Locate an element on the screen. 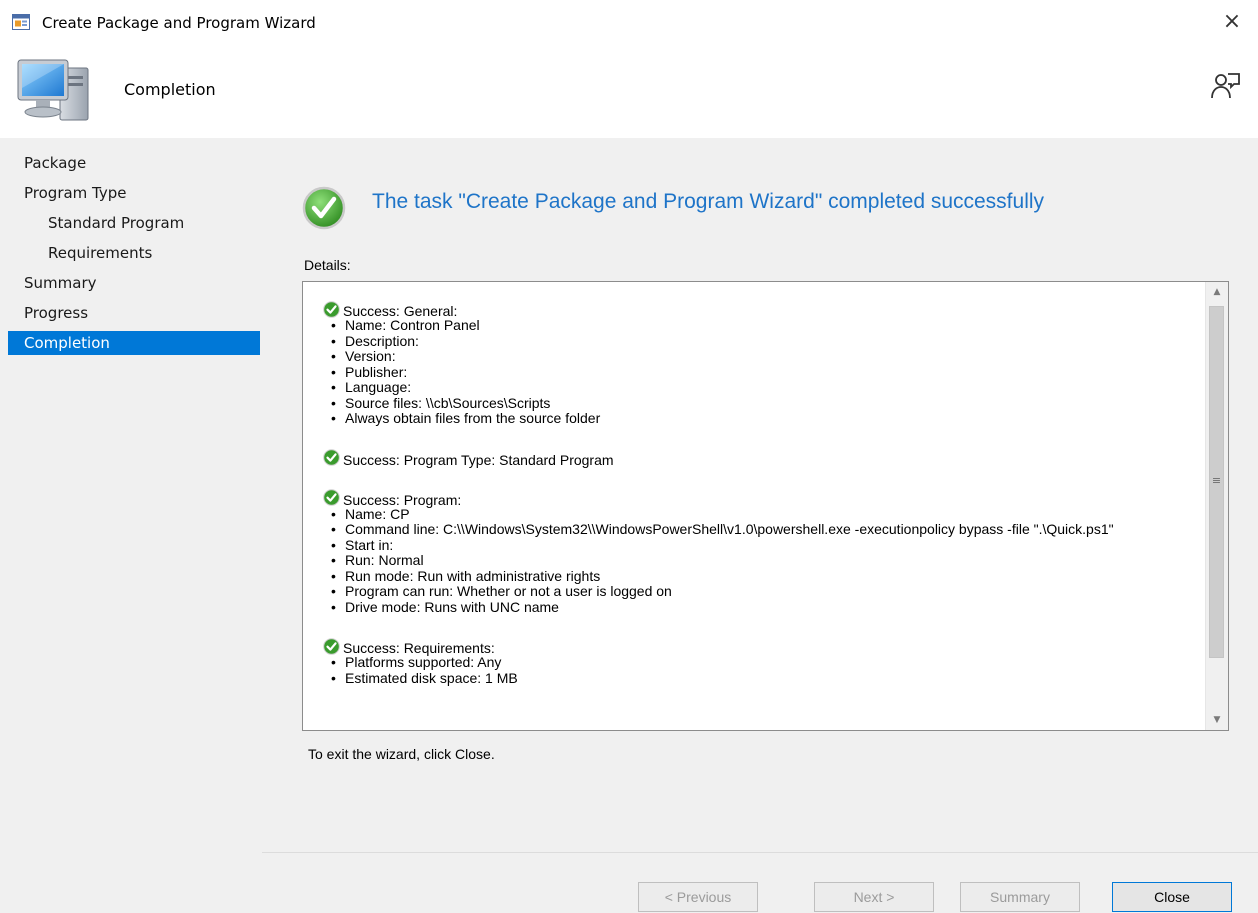 This screenshot has height=913, width=1258. title-bar: Create Package and Program Wizard × is located at coordinates (629, 22).